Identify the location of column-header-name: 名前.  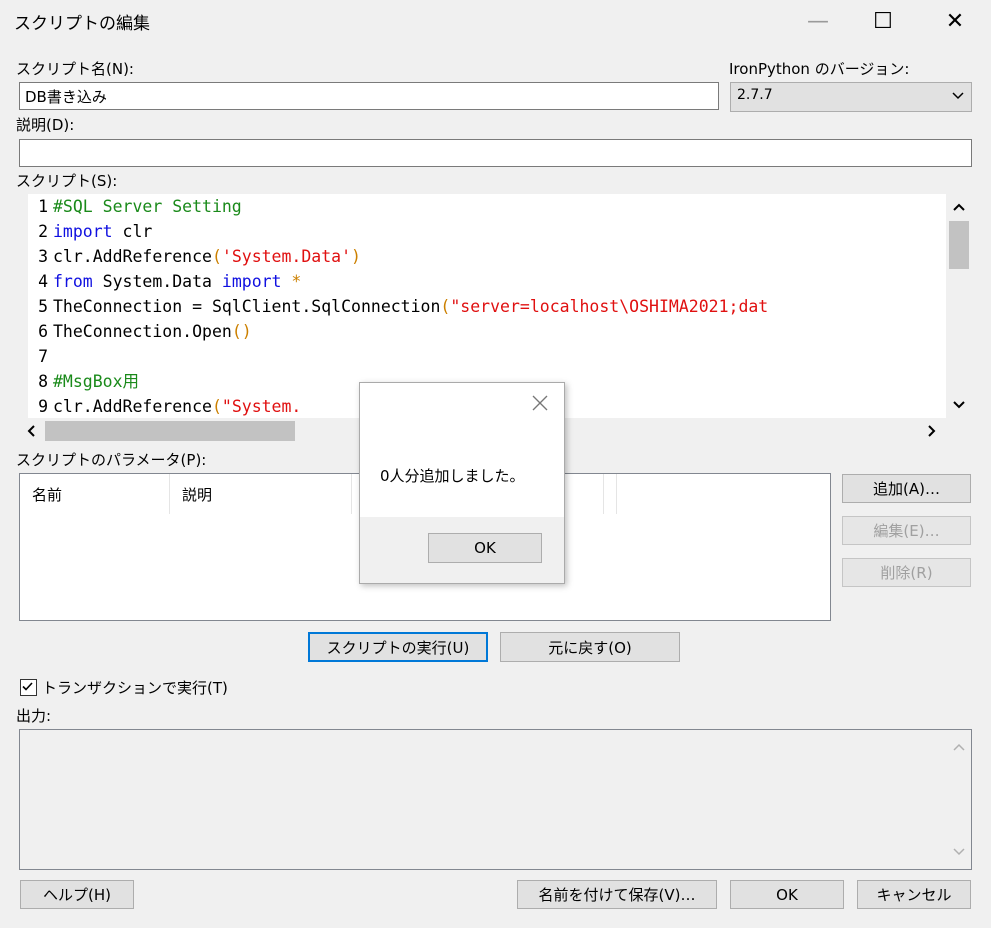
(95, 494).